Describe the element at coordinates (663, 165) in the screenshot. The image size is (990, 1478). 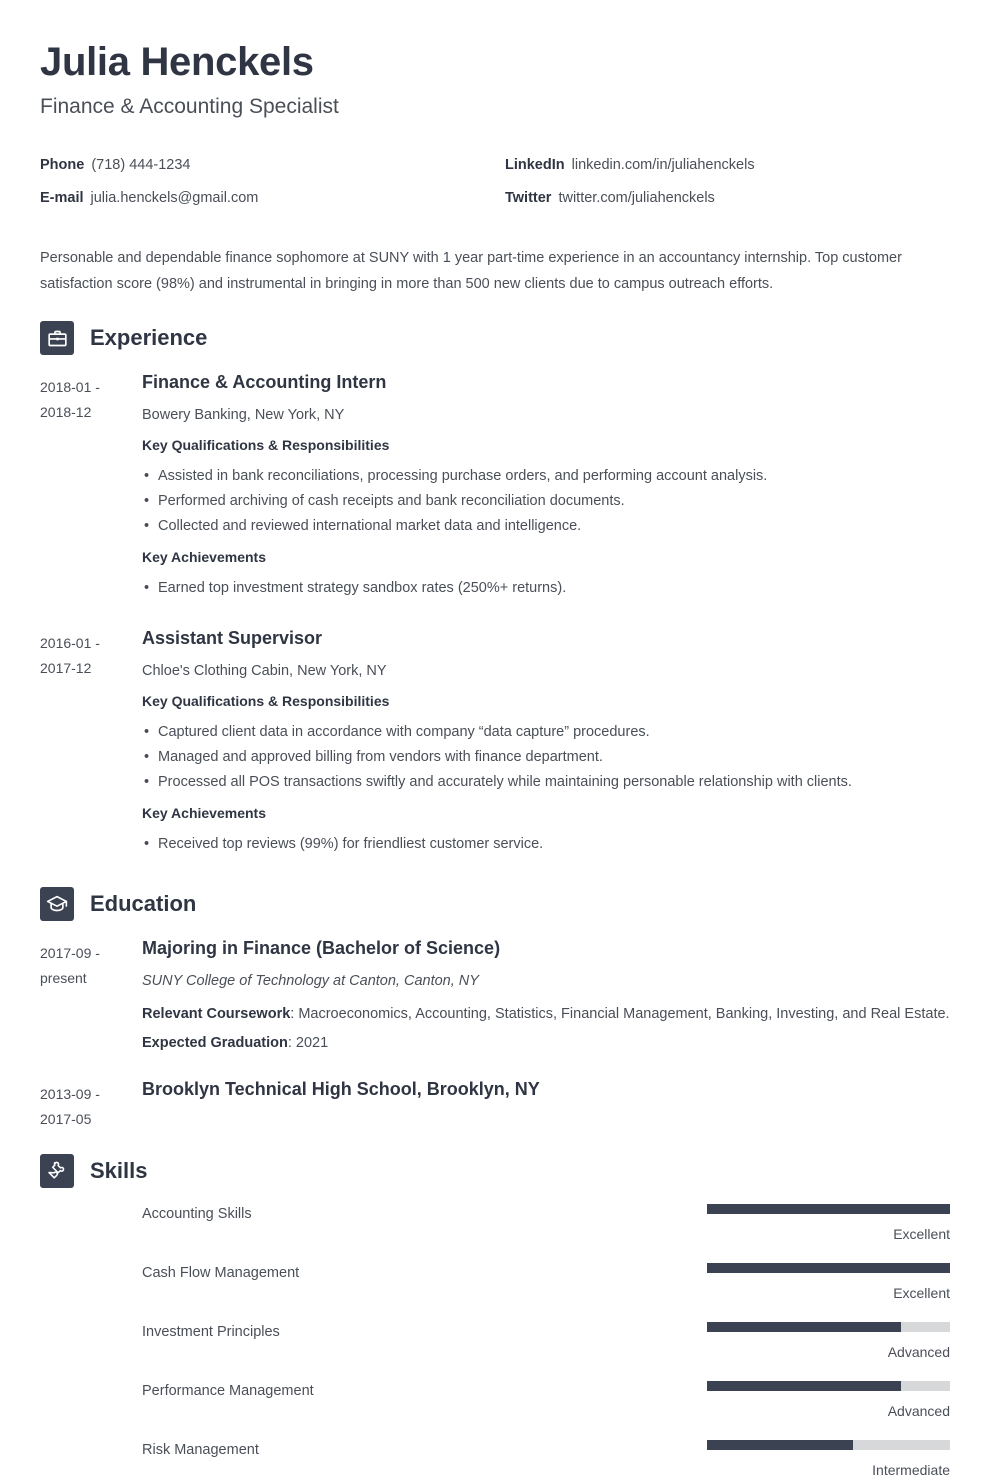
I see `contact-value-linkedin: linkedin.com/in/juliahenckels` at that location.